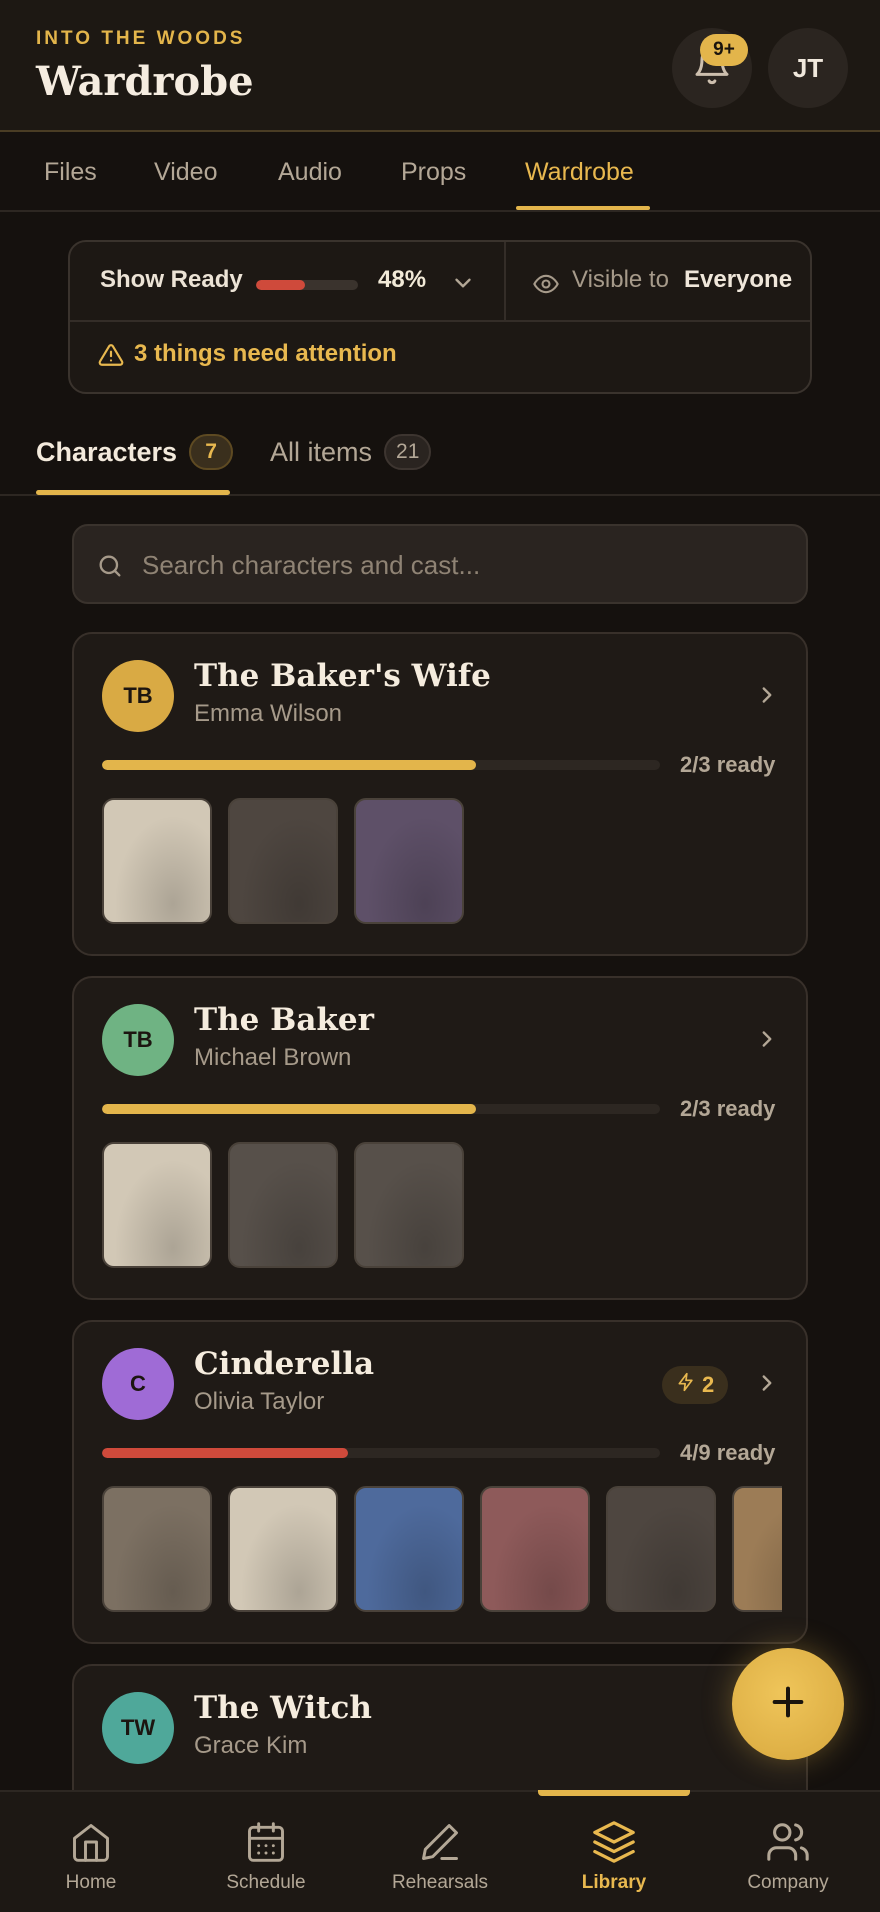 The image size is (880, 1912). Describe the element at coordinates (280, 285) in the screenshot. I see `show-ready-progress-fill` at that location.